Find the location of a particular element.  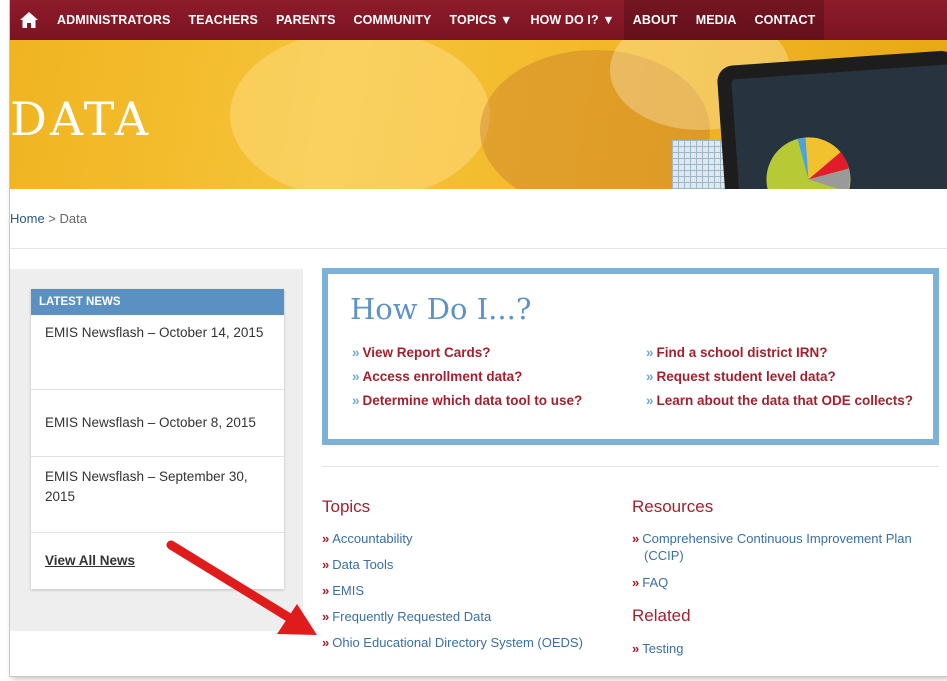

news-item: EMIS Newsflash – September 30, 2015 is located at coordinates (157, 495).